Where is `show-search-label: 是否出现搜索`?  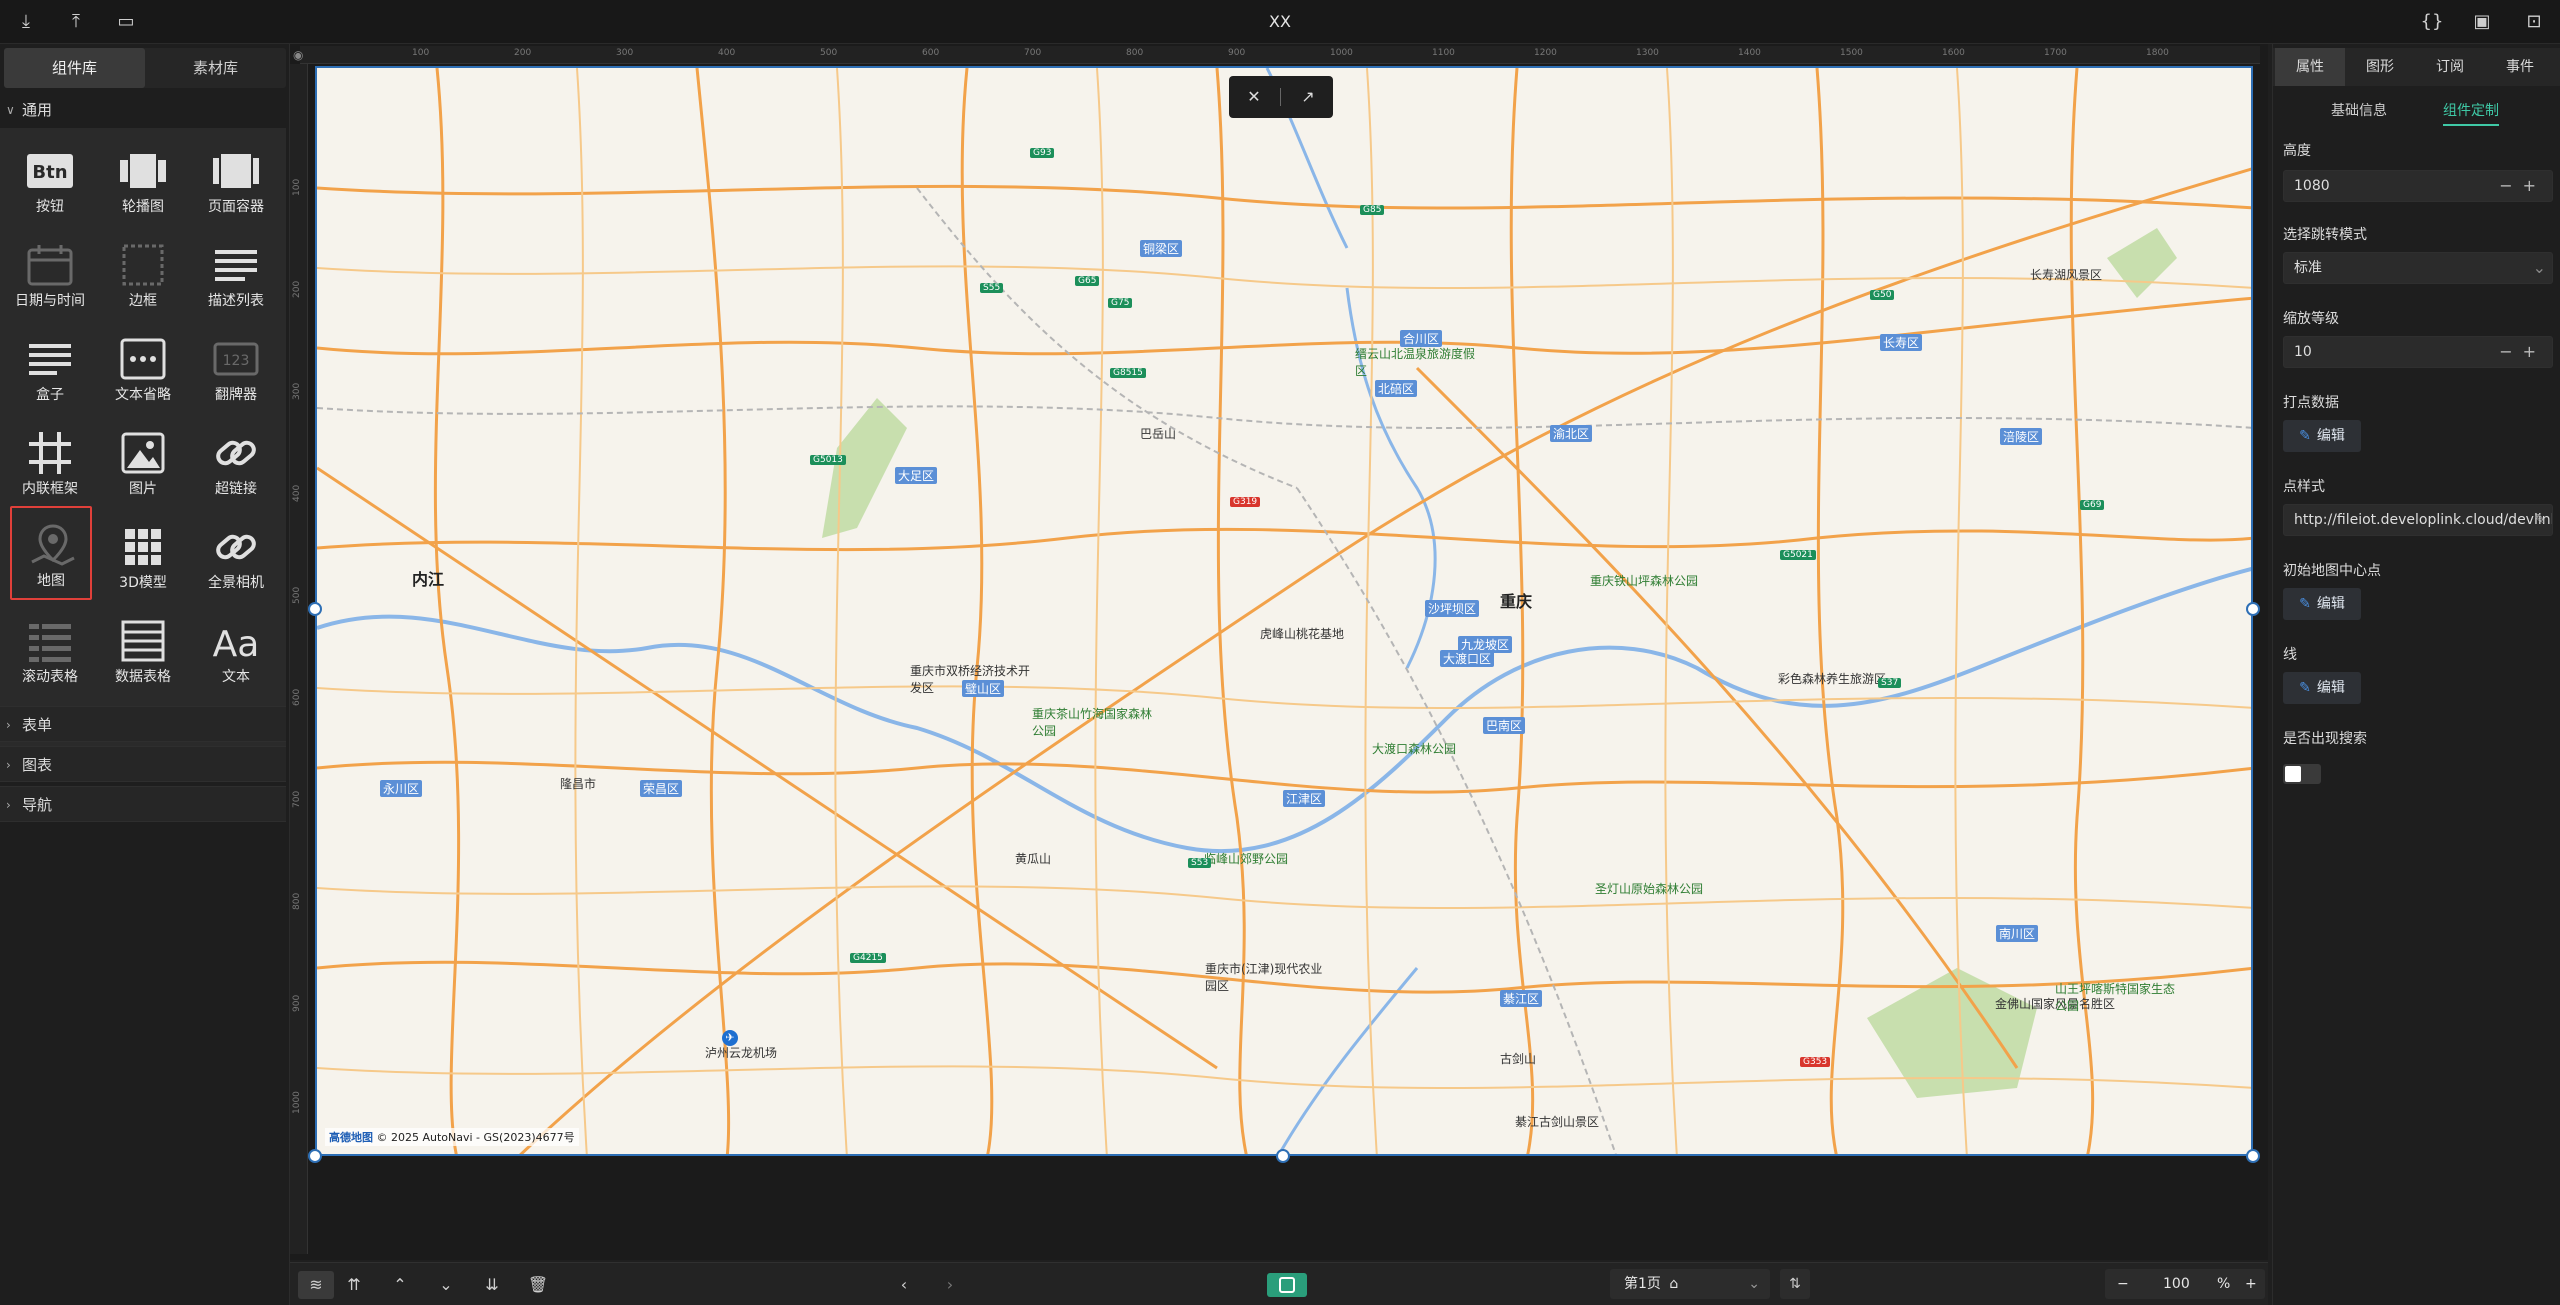 show-search-label: 是否出现搜索 is located at coordinates (2325, 739).